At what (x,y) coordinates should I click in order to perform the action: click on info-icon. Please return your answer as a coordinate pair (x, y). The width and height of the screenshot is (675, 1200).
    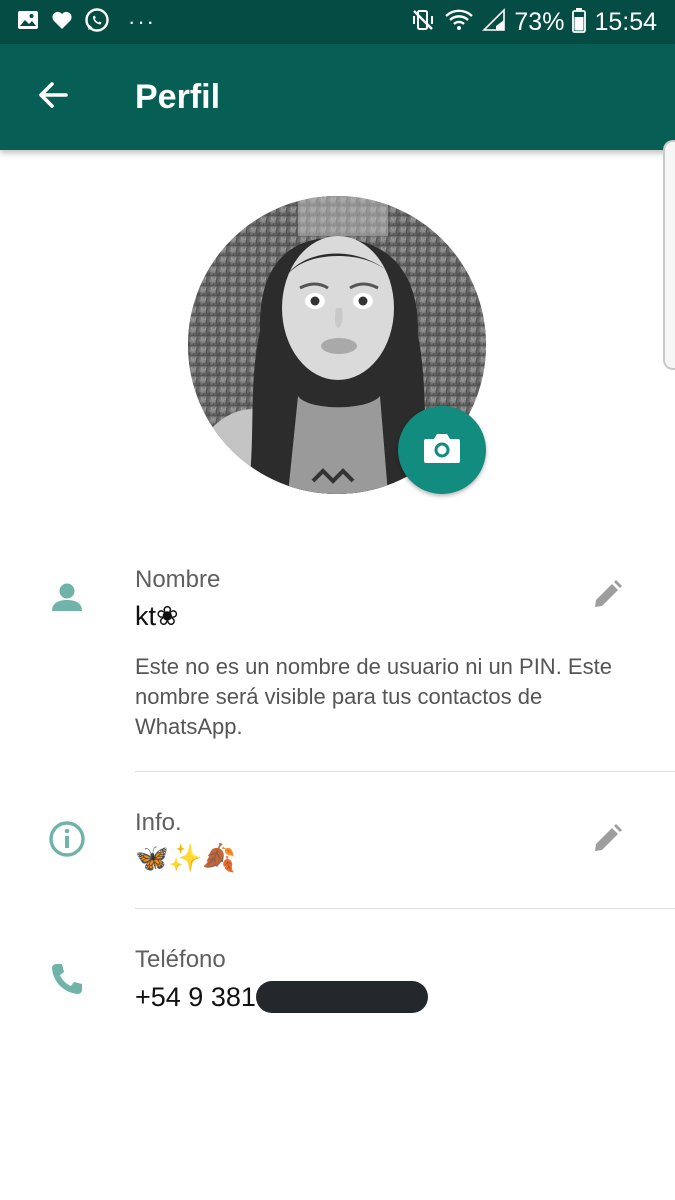
    Looking at the image, I should click on (67, 839).